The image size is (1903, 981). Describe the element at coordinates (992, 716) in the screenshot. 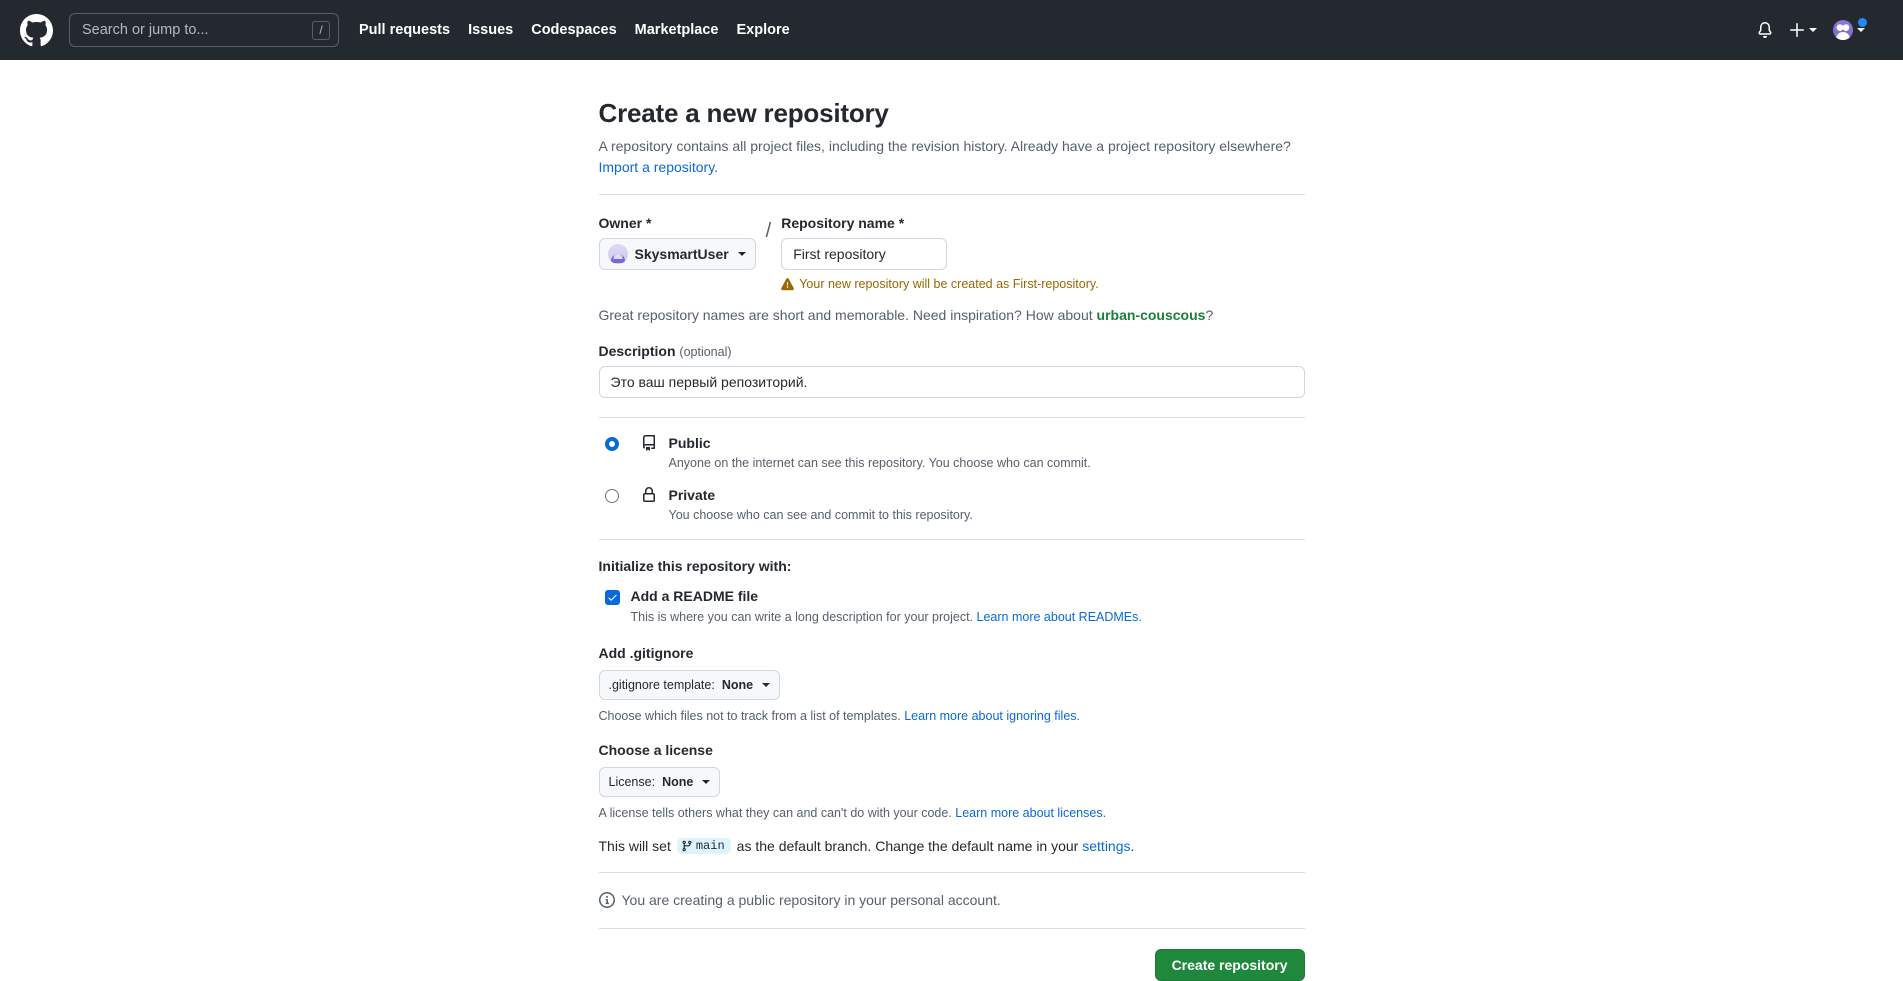

I see `gitignore-learn-more-link: Learn more about ignoring files.` at that location.